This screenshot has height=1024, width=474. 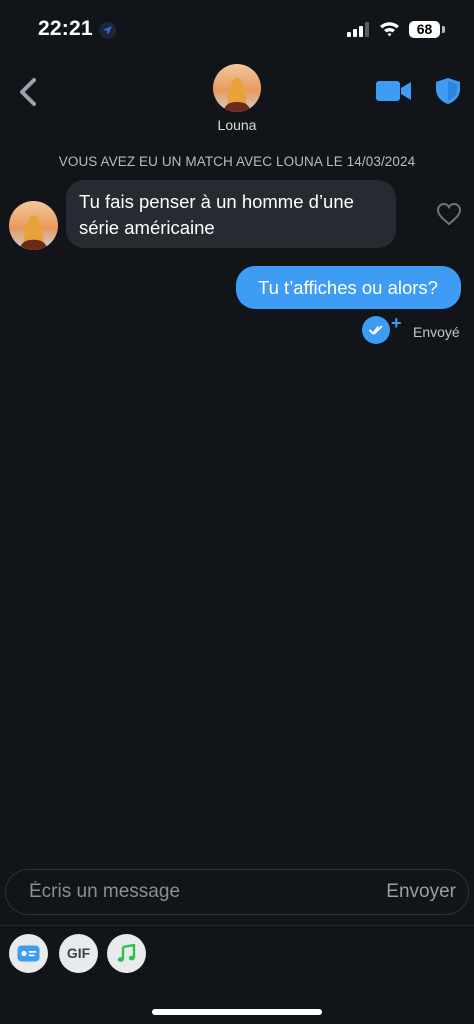 What do you see at coordinates (448, 91) in the screenshot?
I see `safety-shield-button` at bounding box center [448, 91].